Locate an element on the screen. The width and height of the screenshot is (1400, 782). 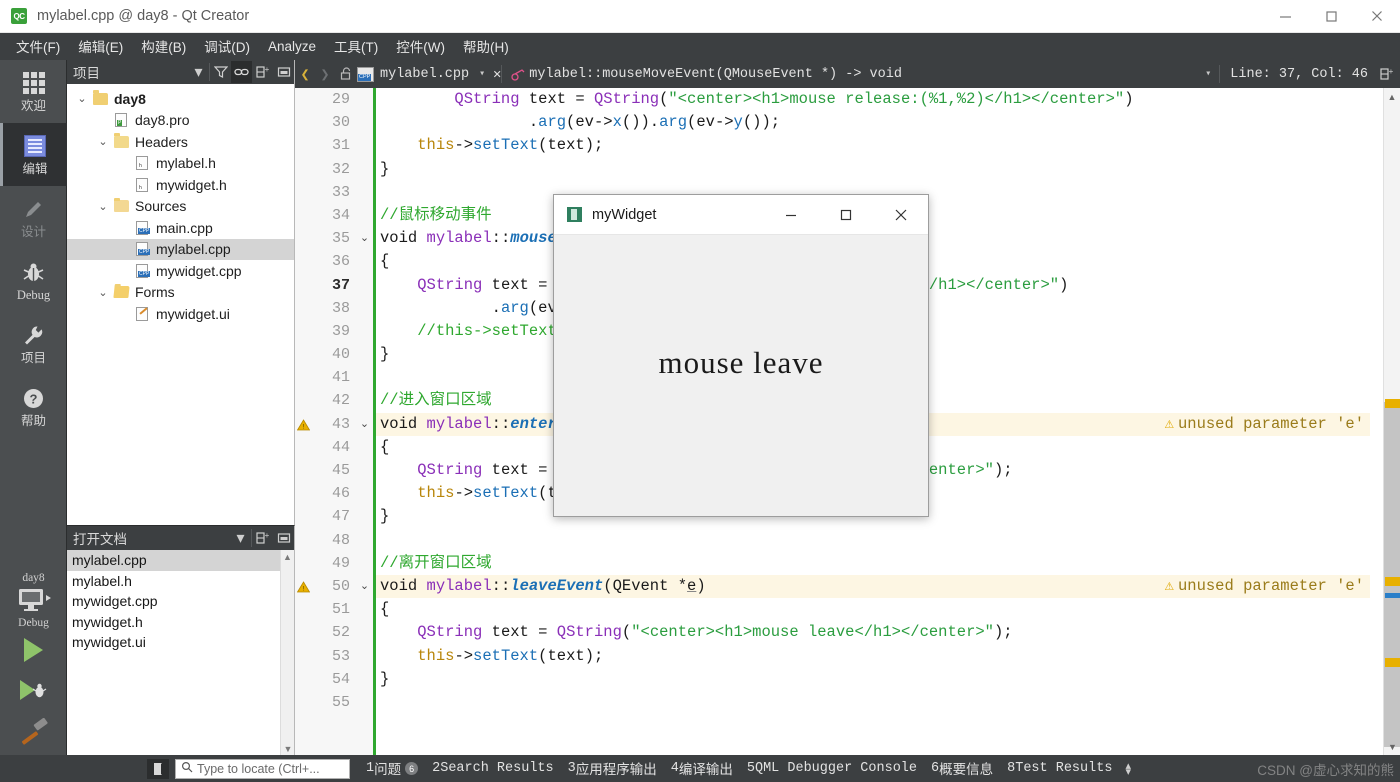
editor-warning-markers: !! is located at coordinates (303, 421).